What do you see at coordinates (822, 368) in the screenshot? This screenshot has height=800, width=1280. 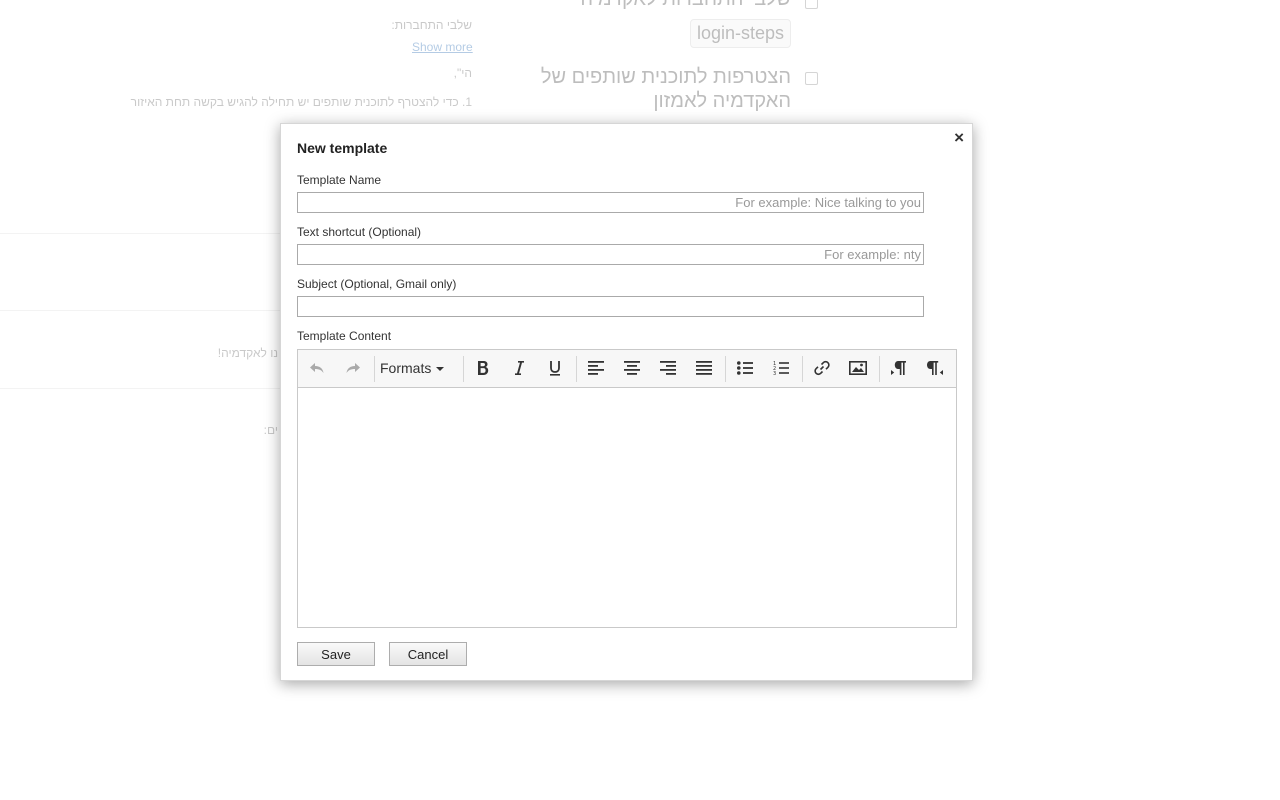 I see `link-icon` at bounding box center [822, 368].